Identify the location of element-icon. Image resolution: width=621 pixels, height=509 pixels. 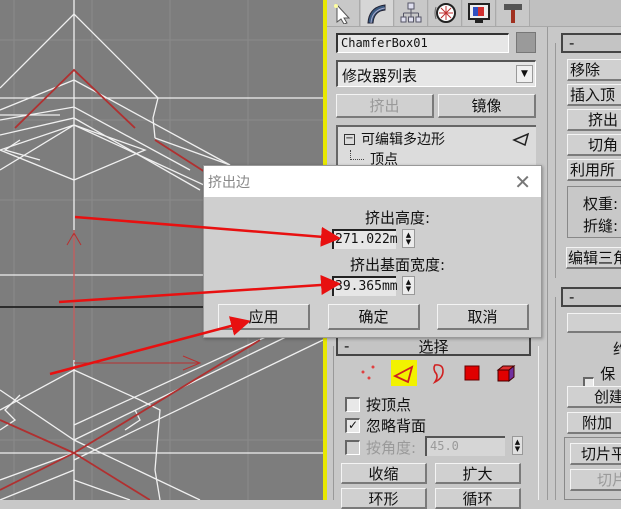
(506, 373).